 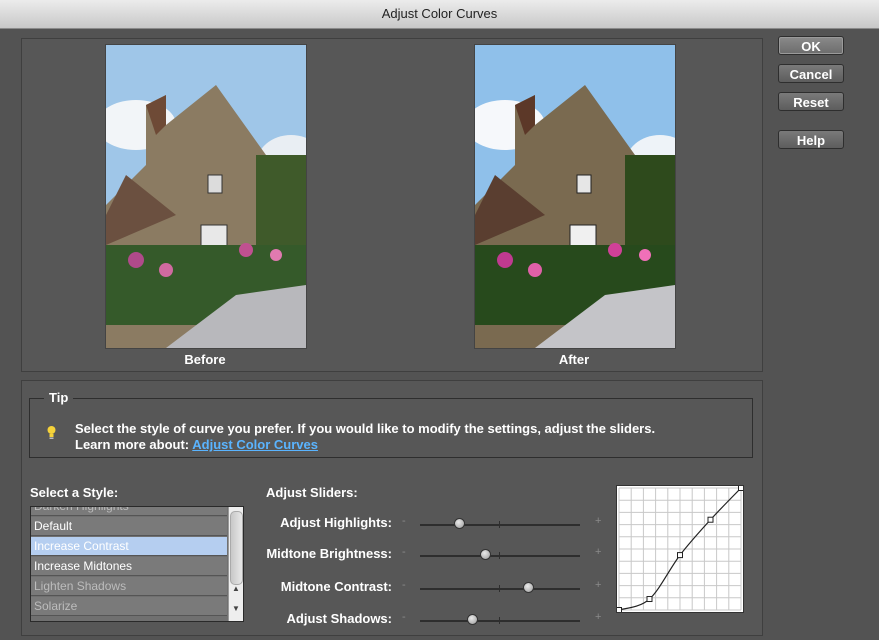 I want to click on midtone-contrast-knob, so click(x=528, y=587).